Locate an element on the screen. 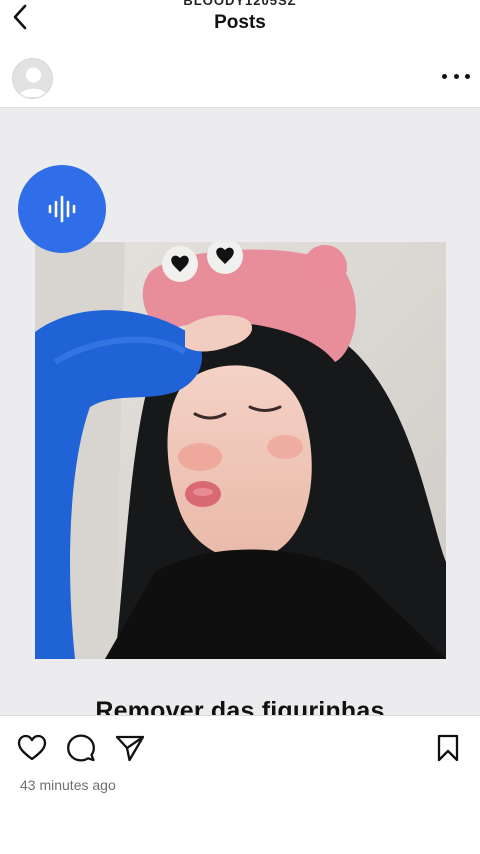 This screenshot has height=854, width=480. audio-waveform-icon is located at coordinates (62, 209).